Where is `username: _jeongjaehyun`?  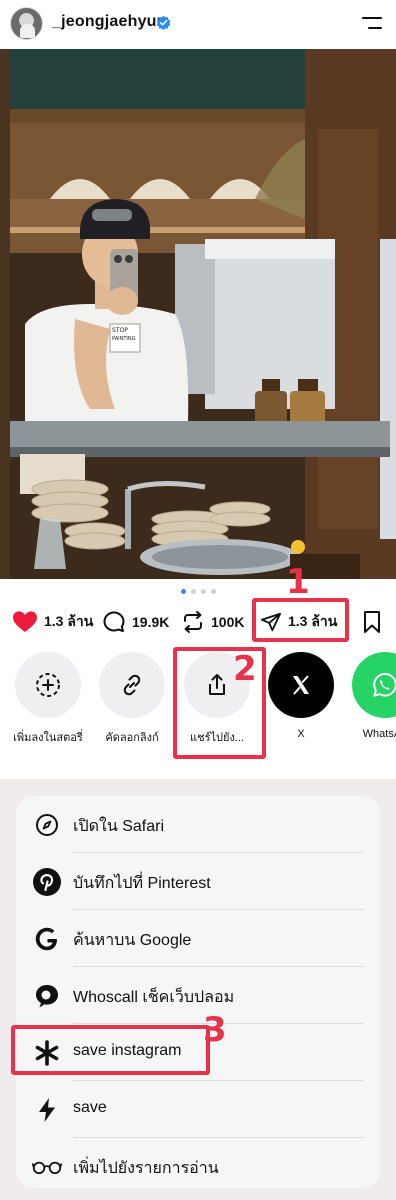
username: _jeongjaehyun is located at coordinates (109, 22).